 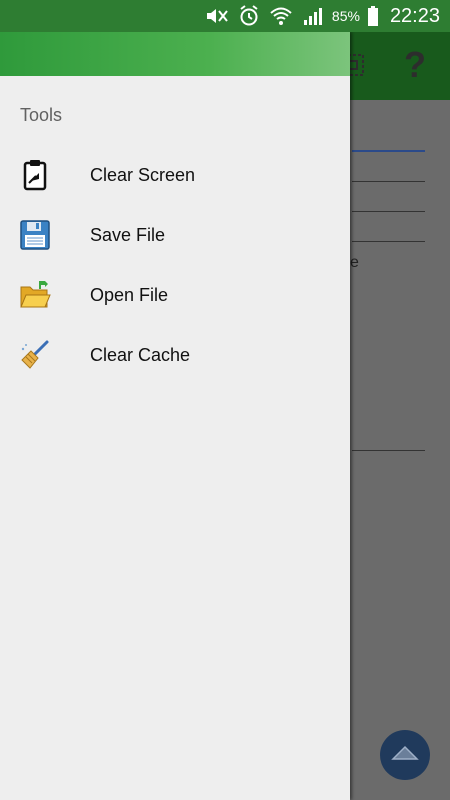 What do you see at coordinates (35, 175) in the screenshot?
I see `clipboard-icon` at bounding box center [35, 175].